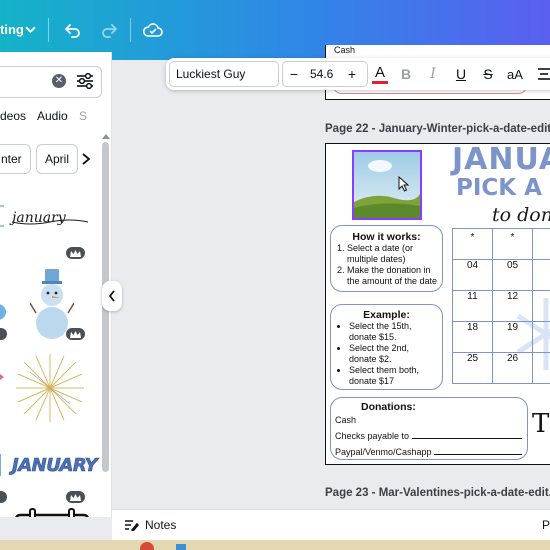 The width and height of the screenshot is (550, 550). Describe the element at coordinates (372, 436) in the screenshot. I see `donation-checks: Checks payable to` at that location.